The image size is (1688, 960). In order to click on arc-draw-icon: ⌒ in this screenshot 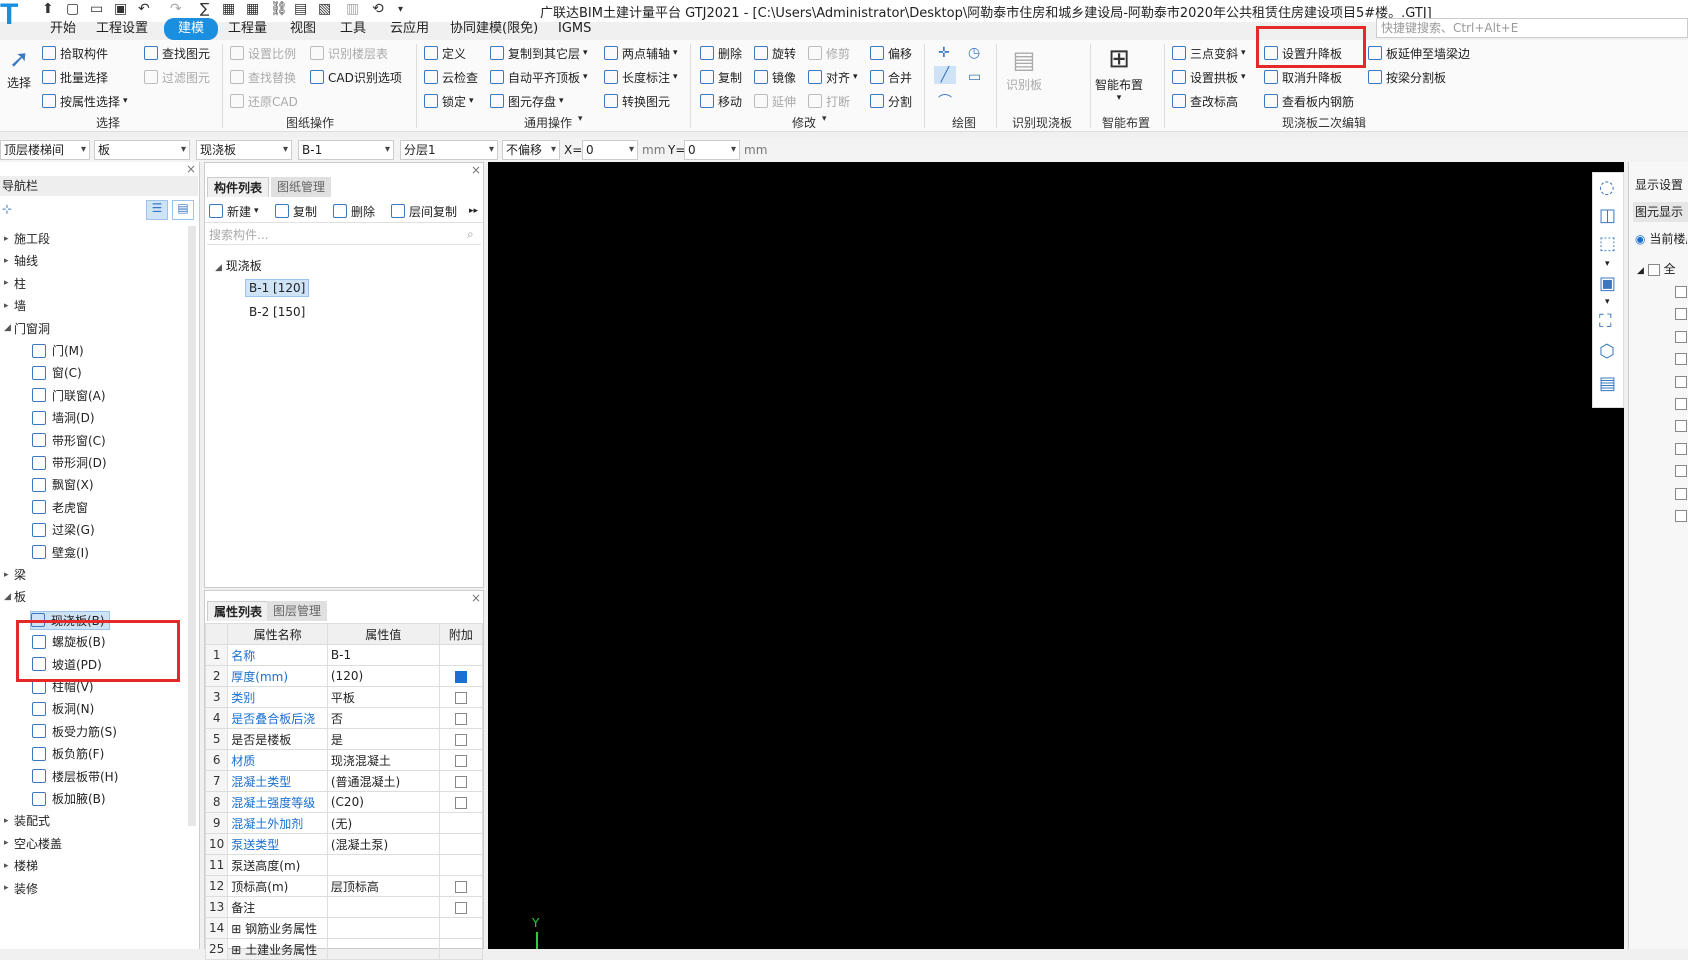, I will do `click(945, 101)`.